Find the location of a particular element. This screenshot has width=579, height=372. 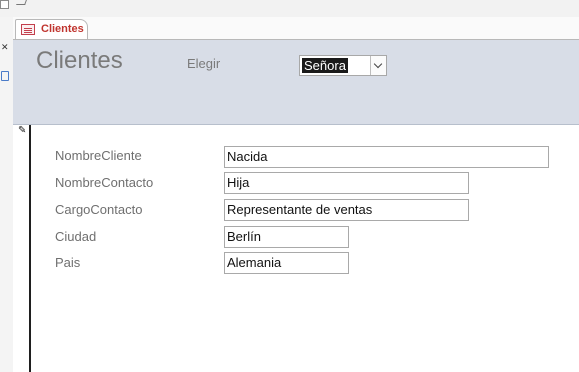

tab-label: Clientes is located at coordinates (62, 29).